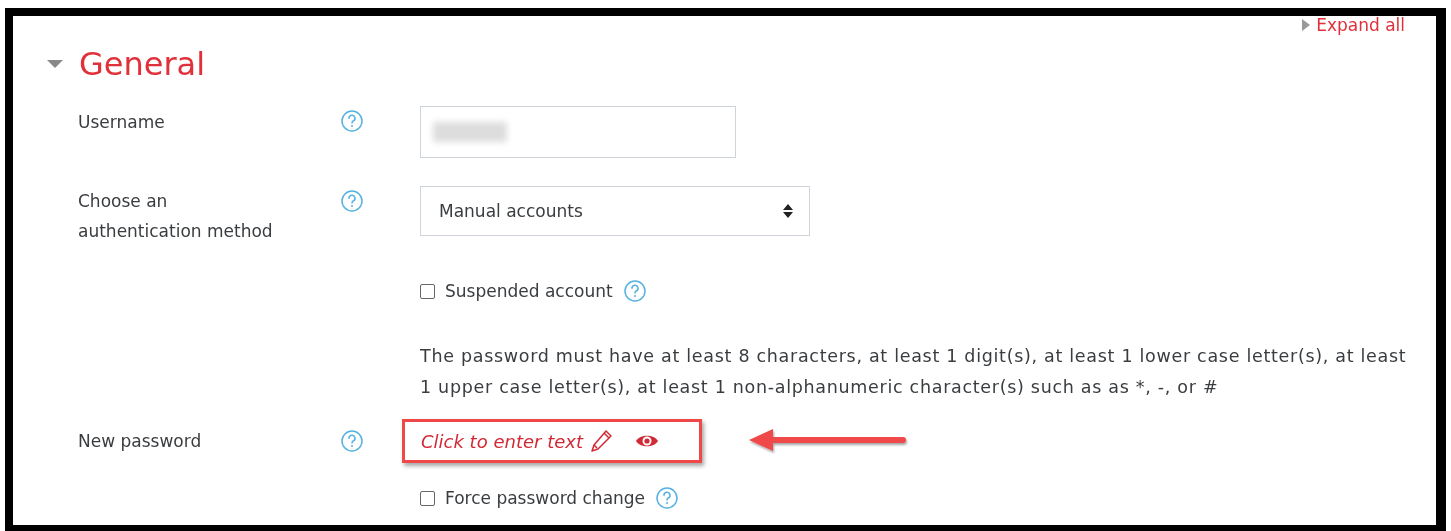 This screenshot has height=531, width=1451. Describe the element at coordinates (175, 216) in the screenshot. I see `field-label: Choose an authentication method` at that location.